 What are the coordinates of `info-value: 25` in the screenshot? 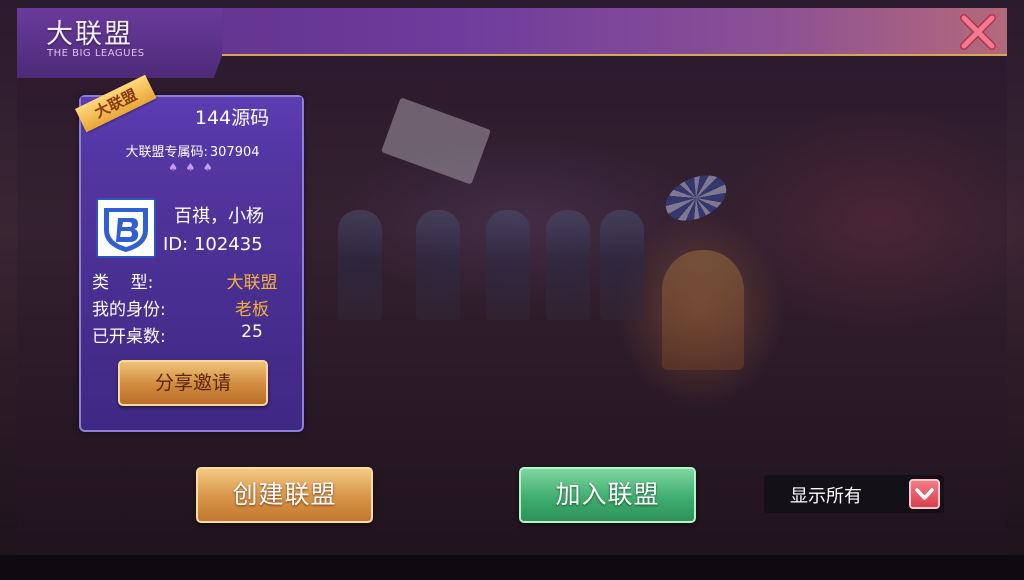 It's located at (252, 332).